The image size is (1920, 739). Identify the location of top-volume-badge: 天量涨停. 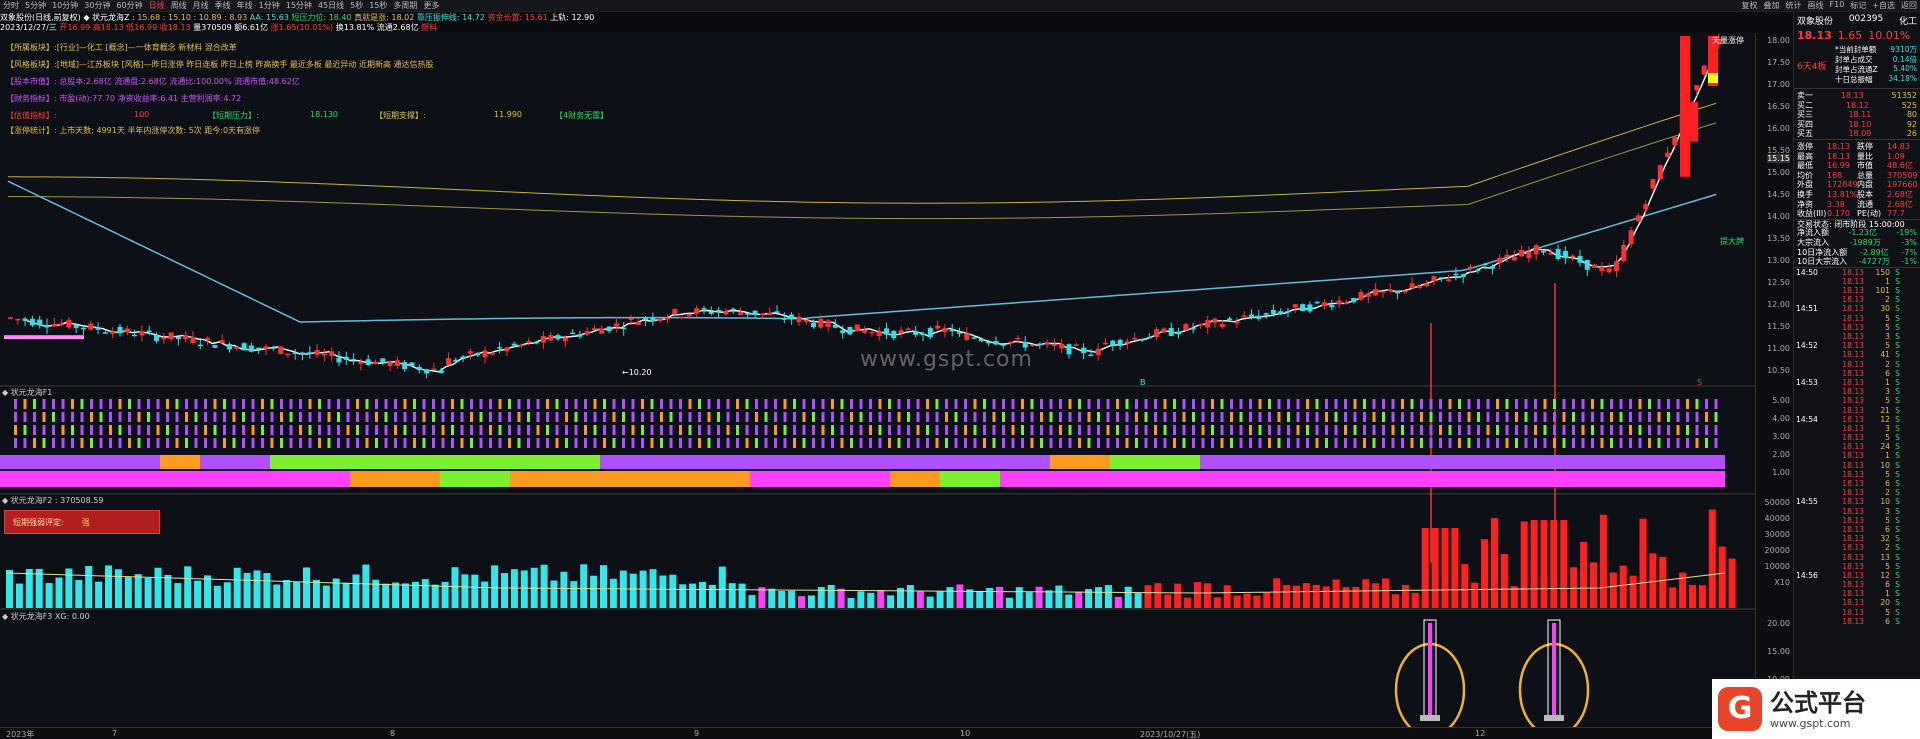
(1728, 40).